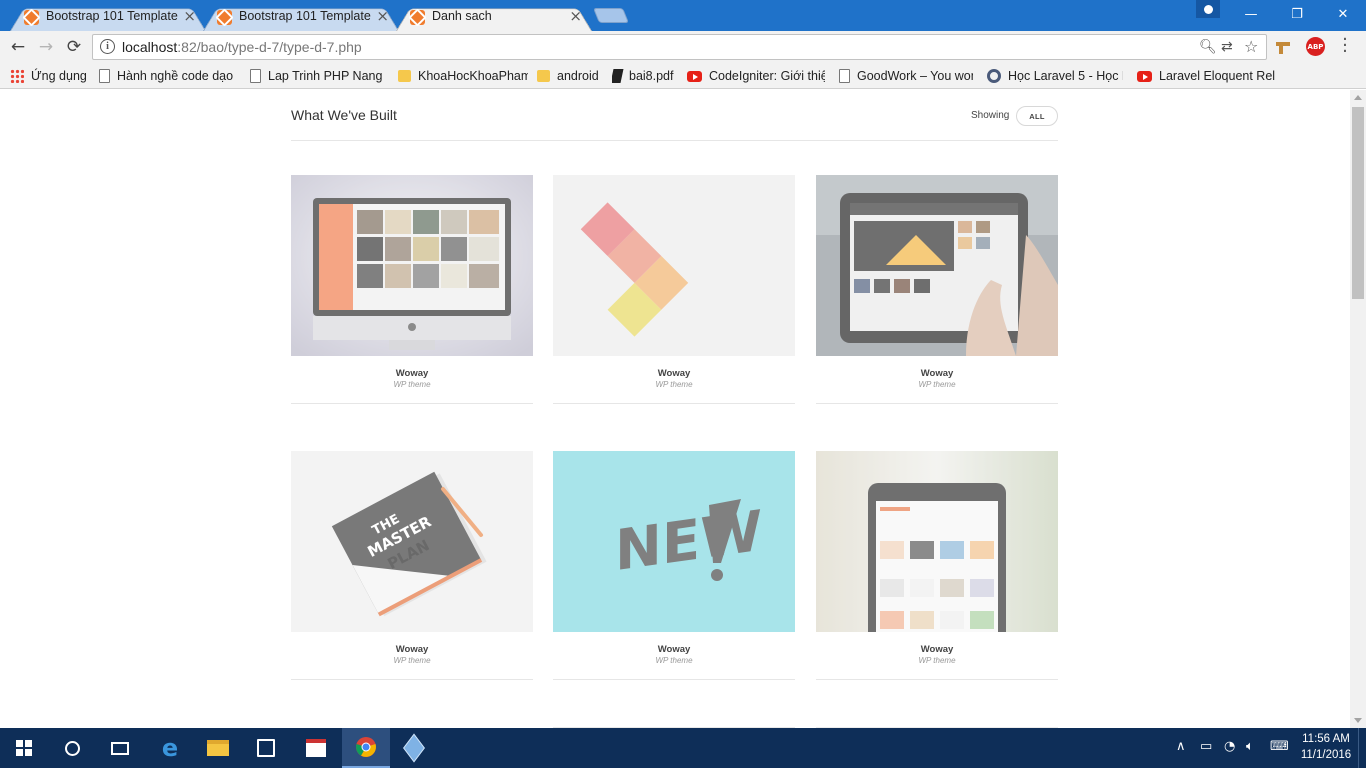 The width and height of the screenshot is (1366, 768). What do you see at coordinates (1250, 746) in the screenshot?
I see `volume-icon: 🔈︎` at bounding box center [1250, 746].